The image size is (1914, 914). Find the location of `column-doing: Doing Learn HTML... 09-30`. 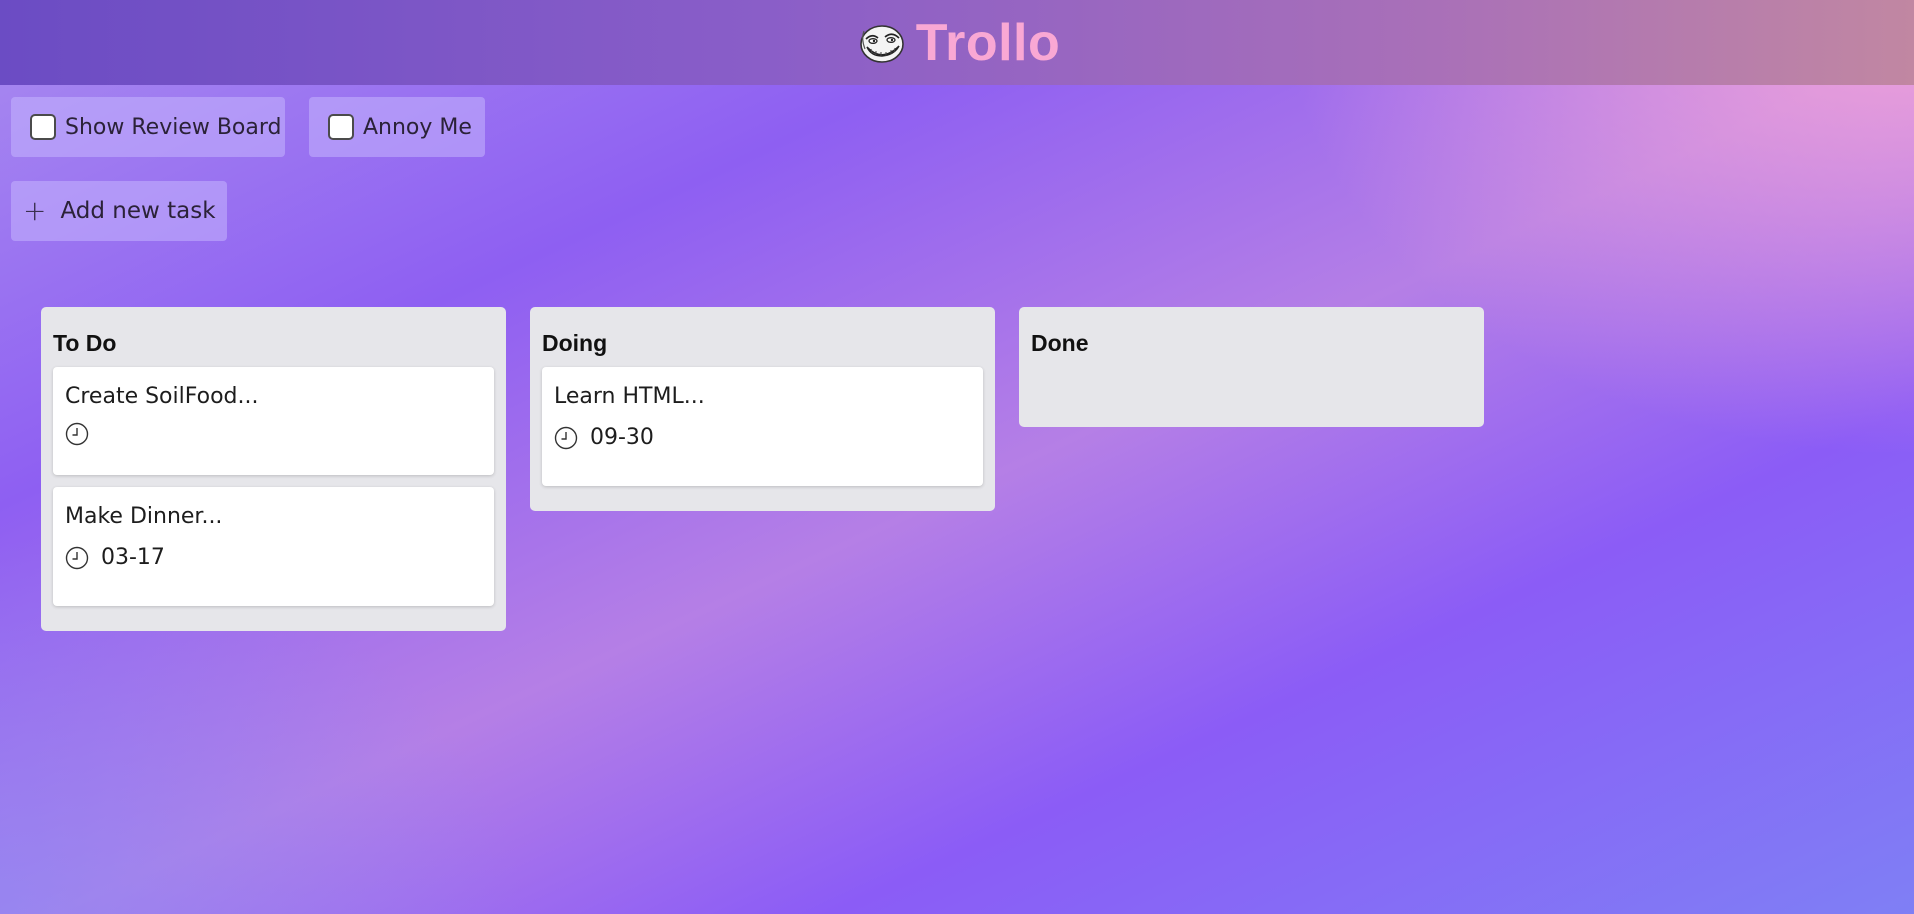

column-doing: Doing Learn HTML... 09-30 is located at coordinates (762, 409).